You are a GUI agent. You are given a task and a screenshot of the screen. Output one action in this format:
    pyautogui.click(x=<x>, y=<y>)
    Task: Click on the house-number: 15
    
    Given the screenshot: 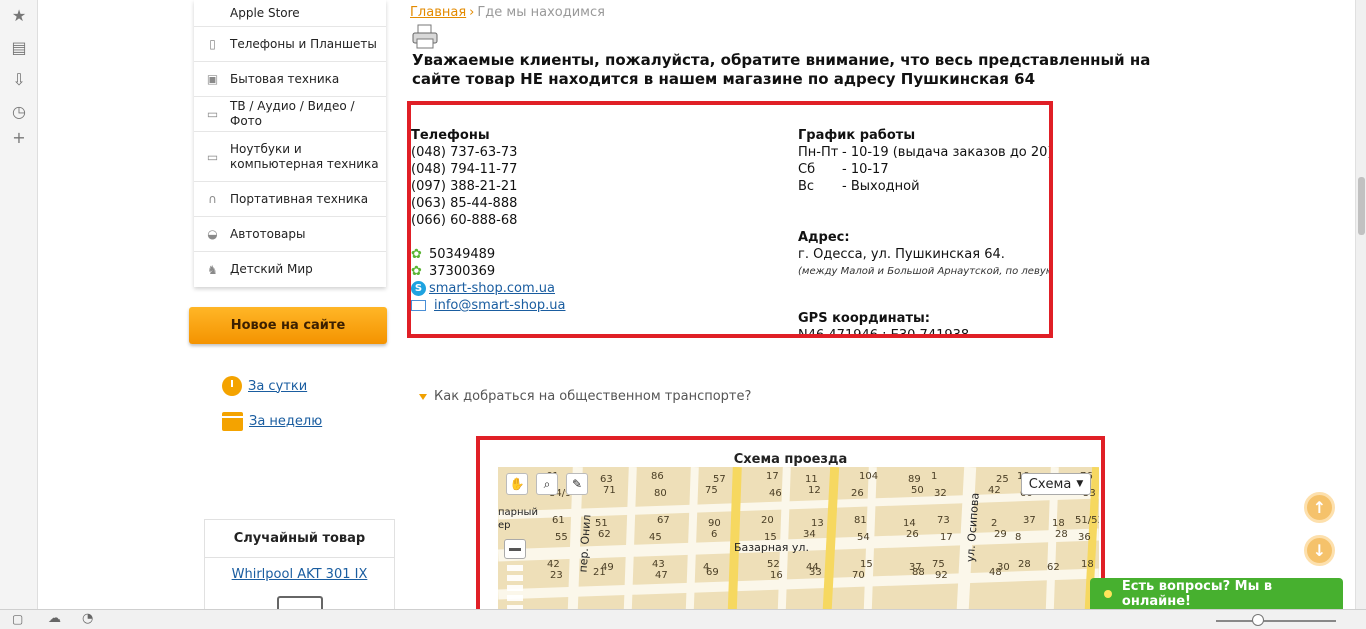 What is the action you would take?
    pyautogui.click(x=770, y=537)
    